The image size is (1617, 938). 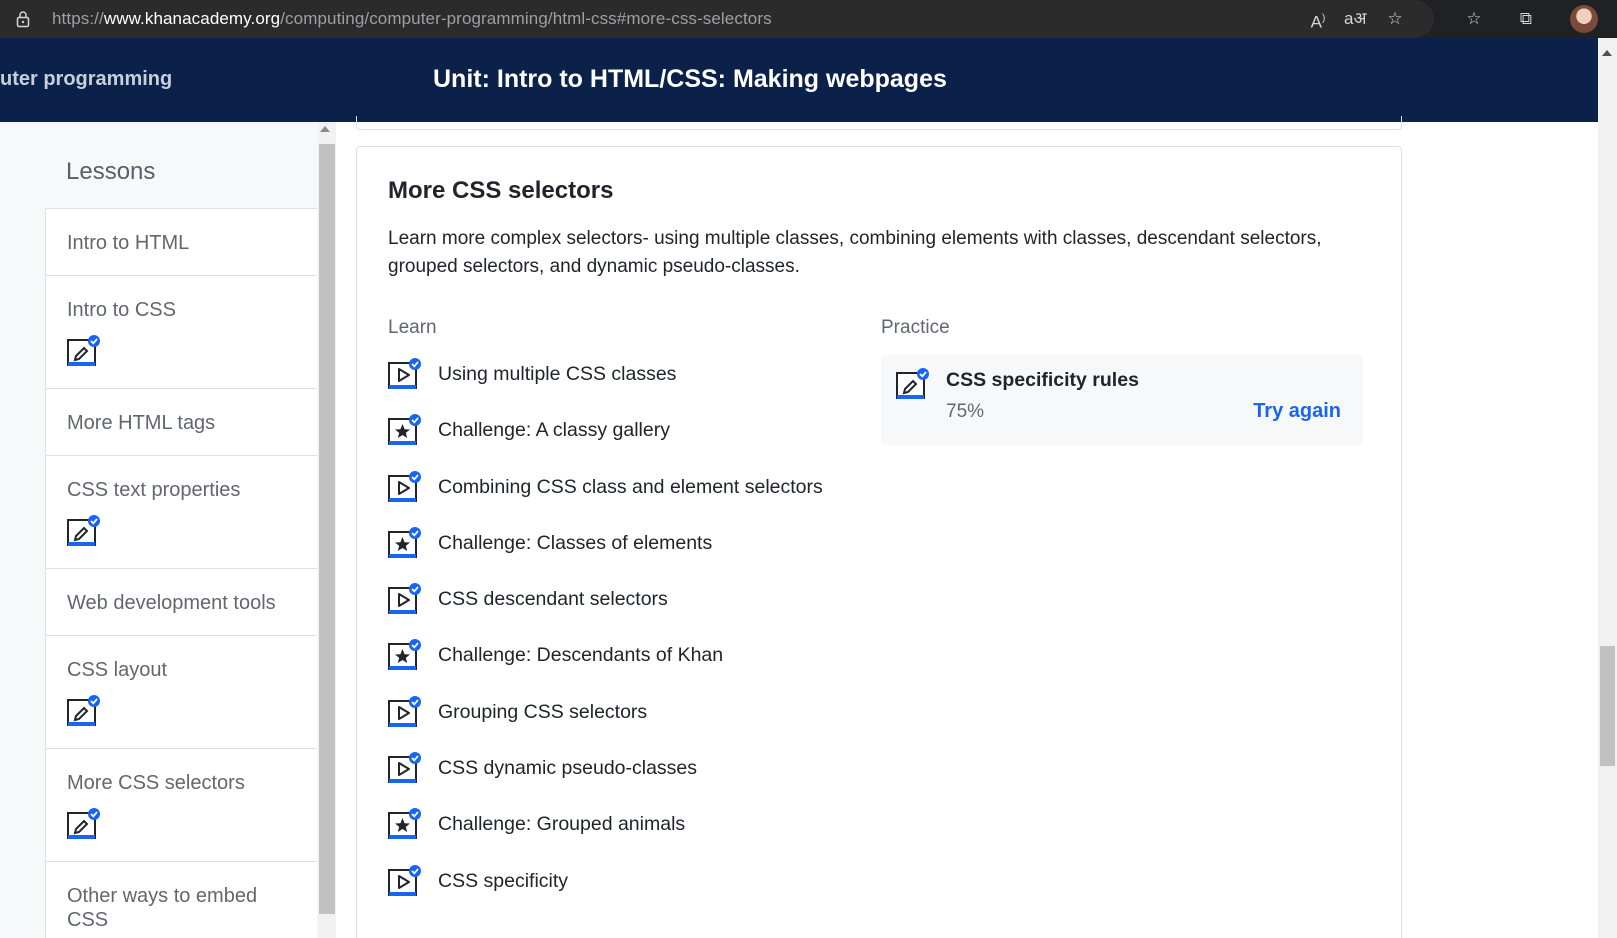 I want to click on sidebar-lesson-item: Other ways to embed CSS, so click(x=181, y=899).